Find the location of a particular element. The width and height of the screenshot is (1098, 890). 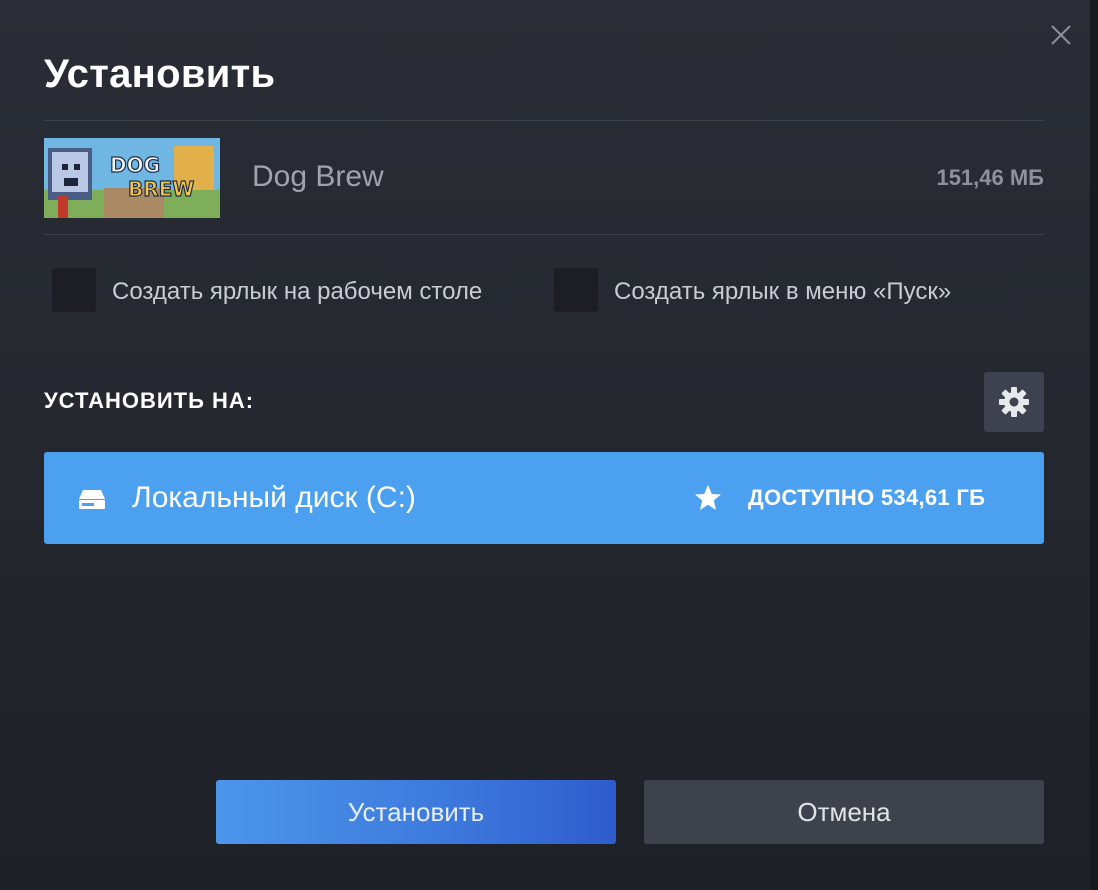

desktop-shortcut-checkbox is located at coordinates (74, 290).